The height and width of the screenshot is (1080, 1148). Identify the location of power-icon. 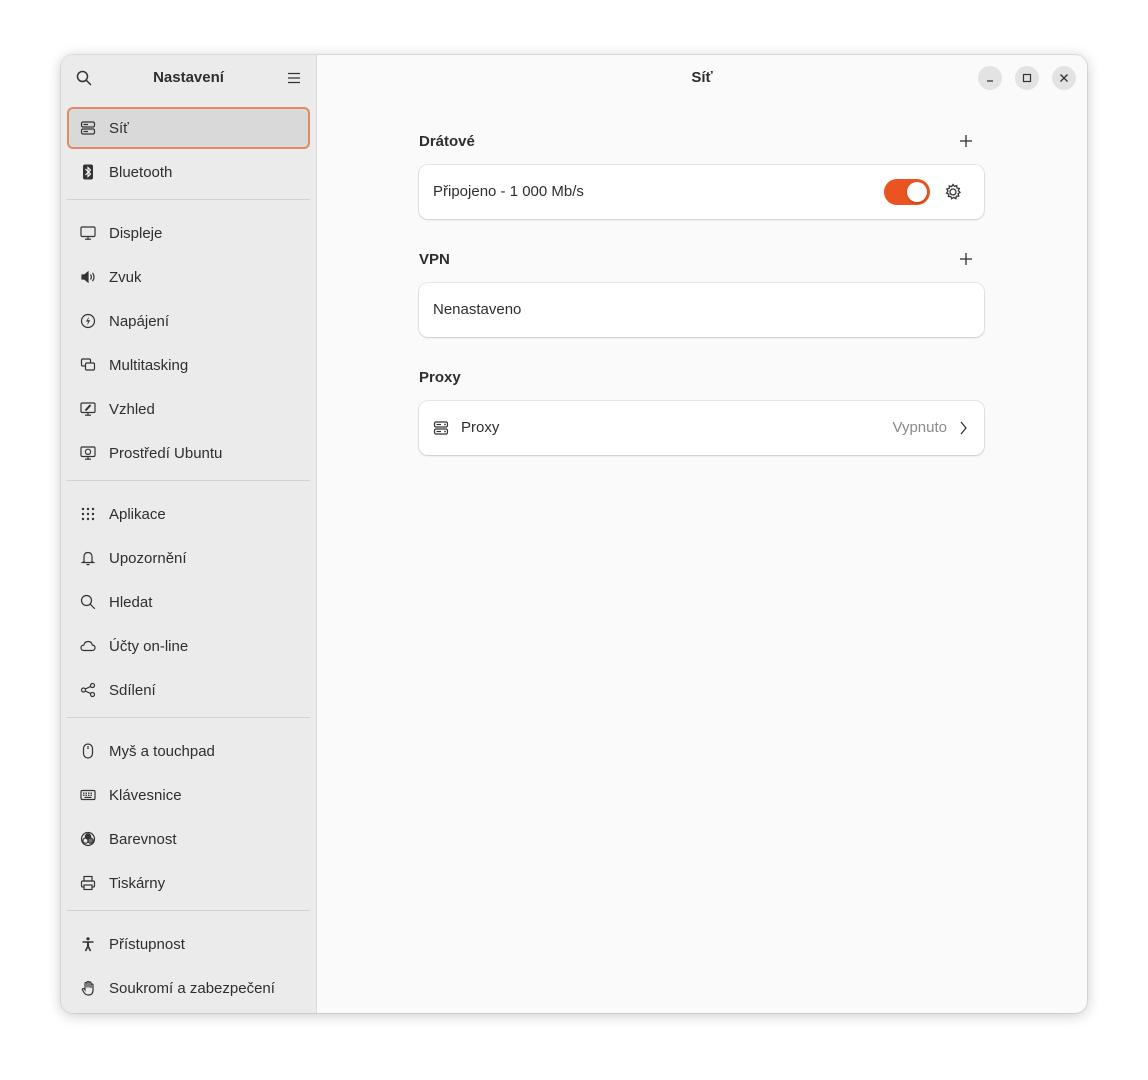
(88, 321).